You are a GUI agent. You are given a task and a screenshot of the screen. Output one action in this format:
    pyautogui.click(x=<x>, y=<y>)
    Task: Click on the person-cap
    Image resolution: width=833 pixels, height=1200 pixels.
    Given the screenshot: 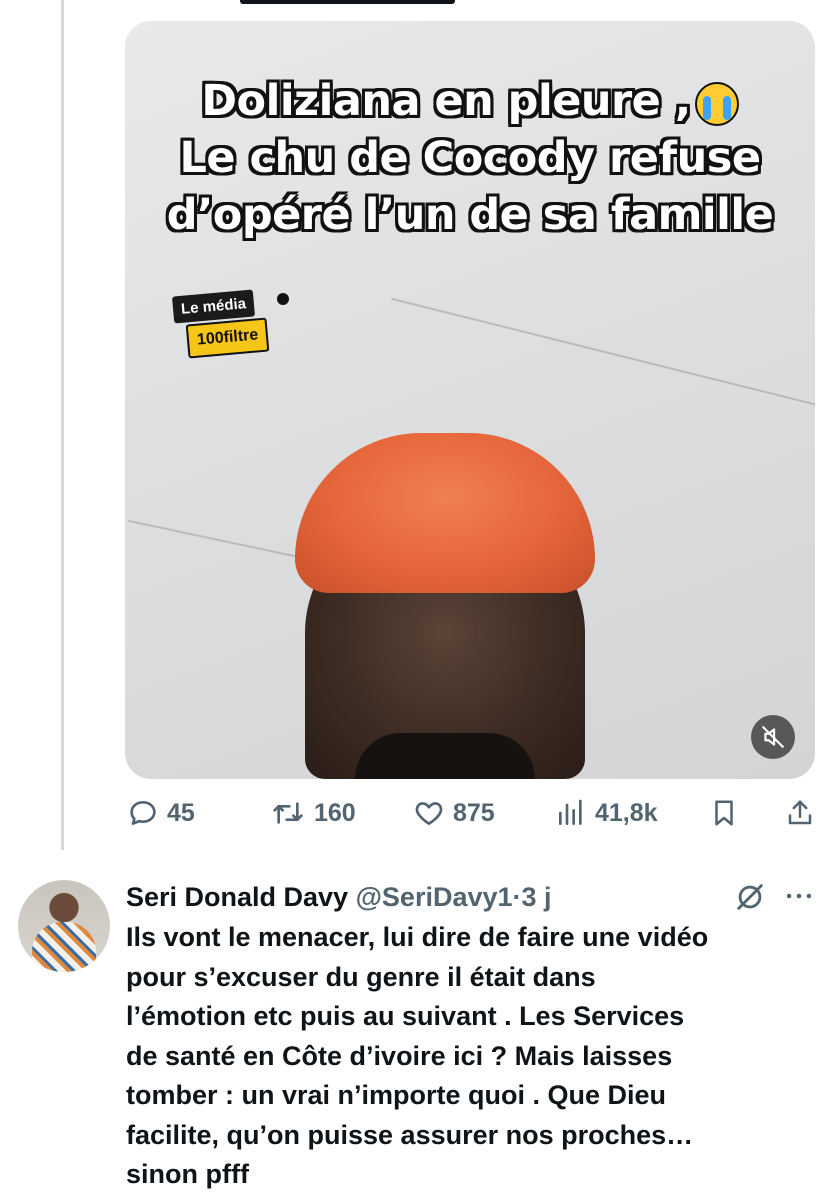 What is the action you would take?
    pyautogui.click(x=445, y=513)
    